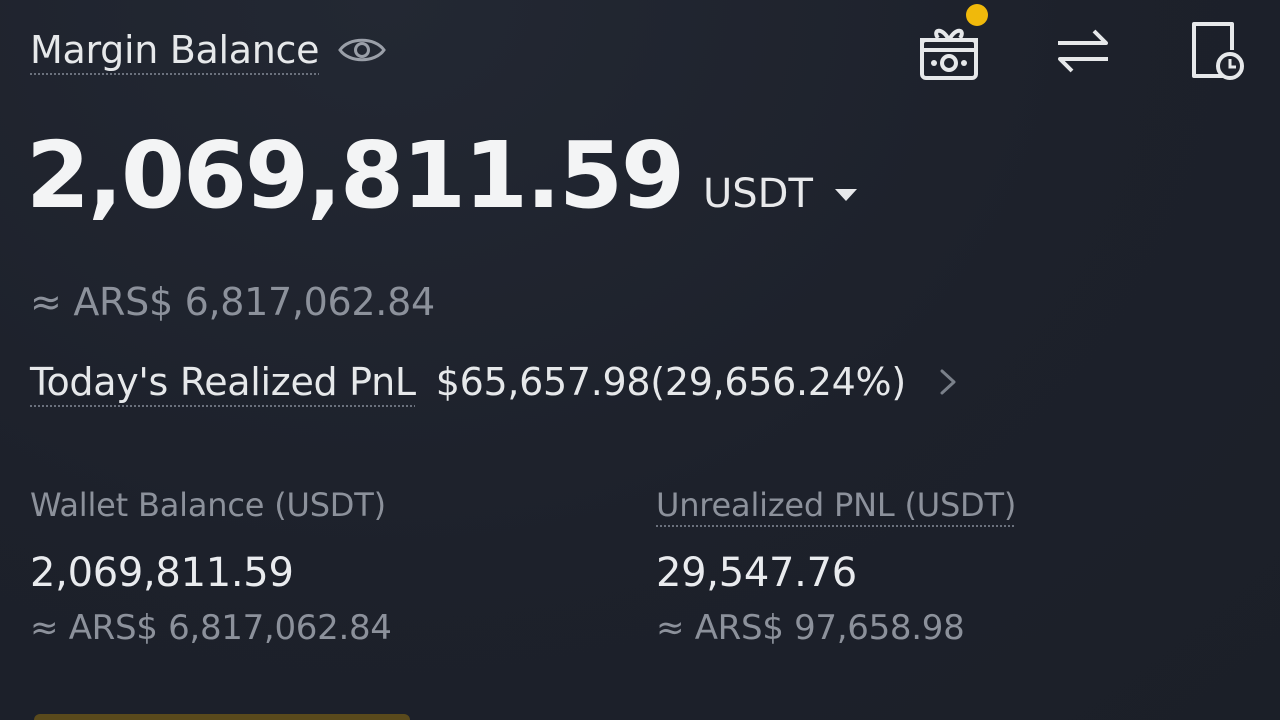 This screenshot has width=1280, height=720. Describe the element at coordinates (756, 573) in the screenshot. I see `unrealized-pnl-value: 29,547.76` at that location.